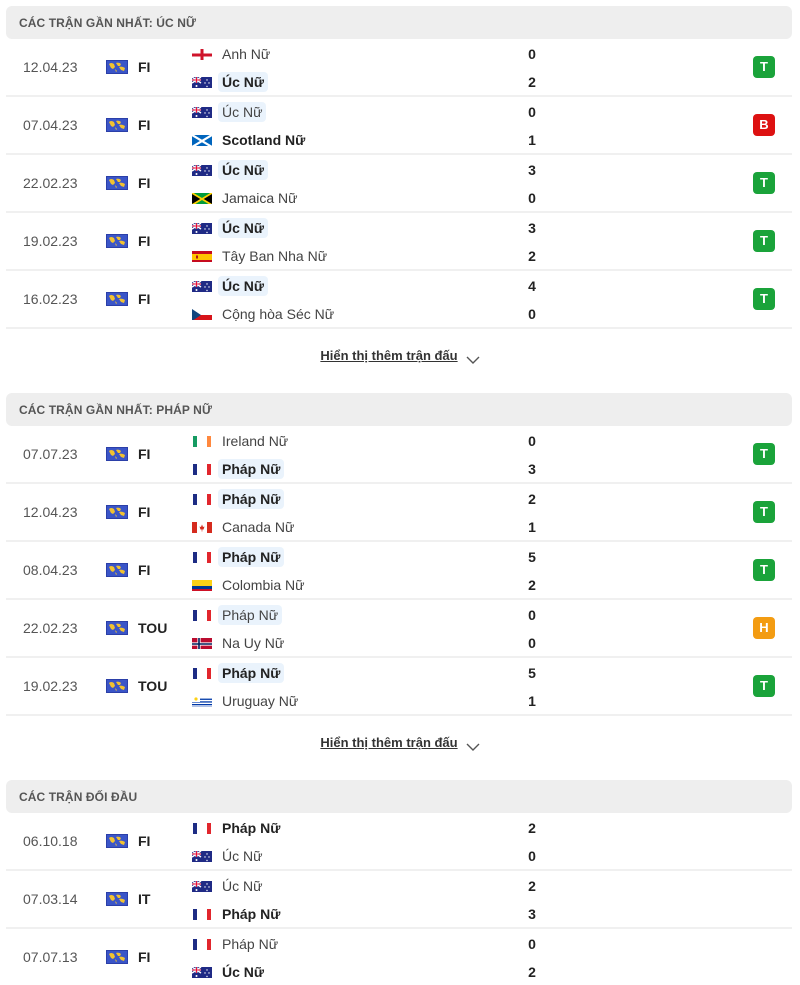 Image resolution: width=800 pixels, height=985 pixels. What do you see at coordinates (399, 409) in the screenshot?
I see `section-header: CÁC TRẬN GẦN NHẤT: PHÁP NỮ` at bounding box center [399, 409].